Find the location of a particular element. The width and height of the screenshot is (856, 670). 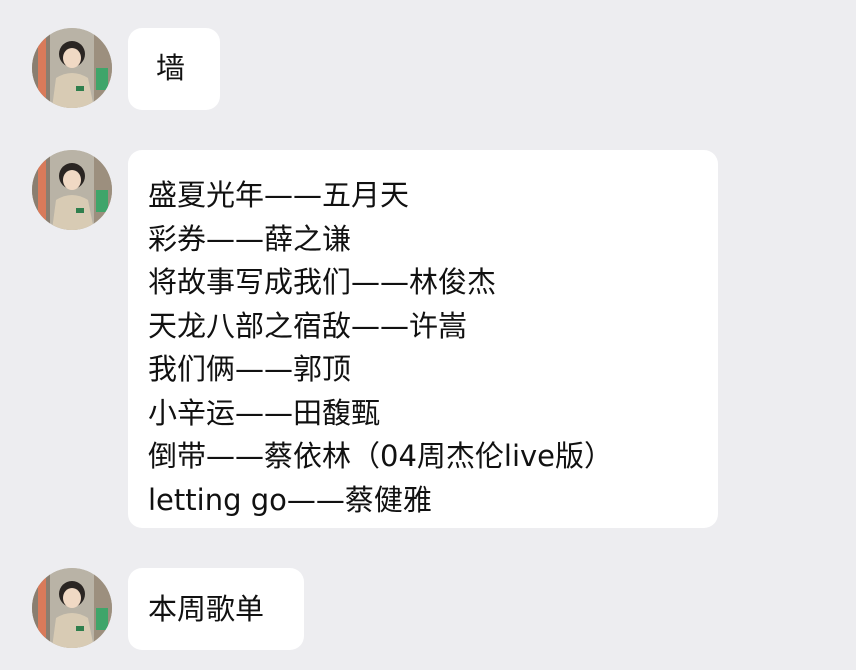

message-bubble: 墙 is located at coordinates (174, 69).